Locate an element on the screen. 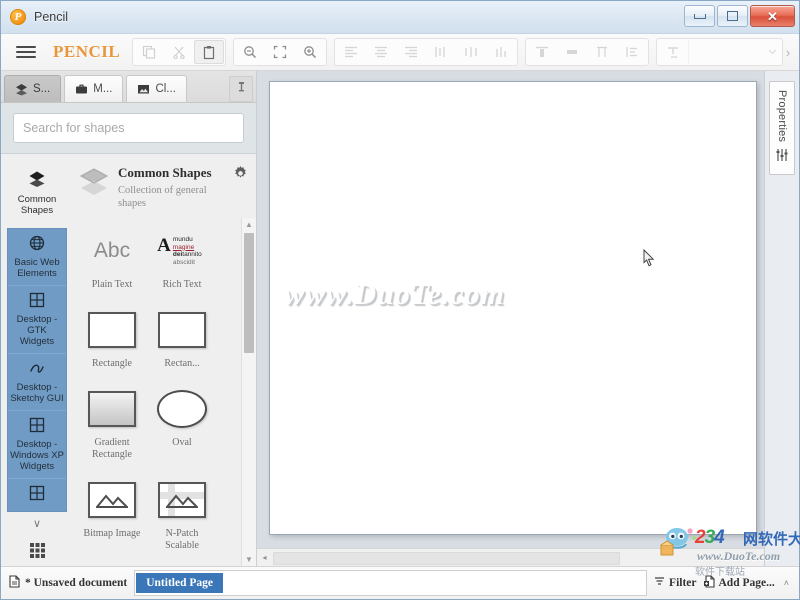 The height and width of the screenshot is (600, 800). filter-button: Filter is located at coordinates (675, 583).